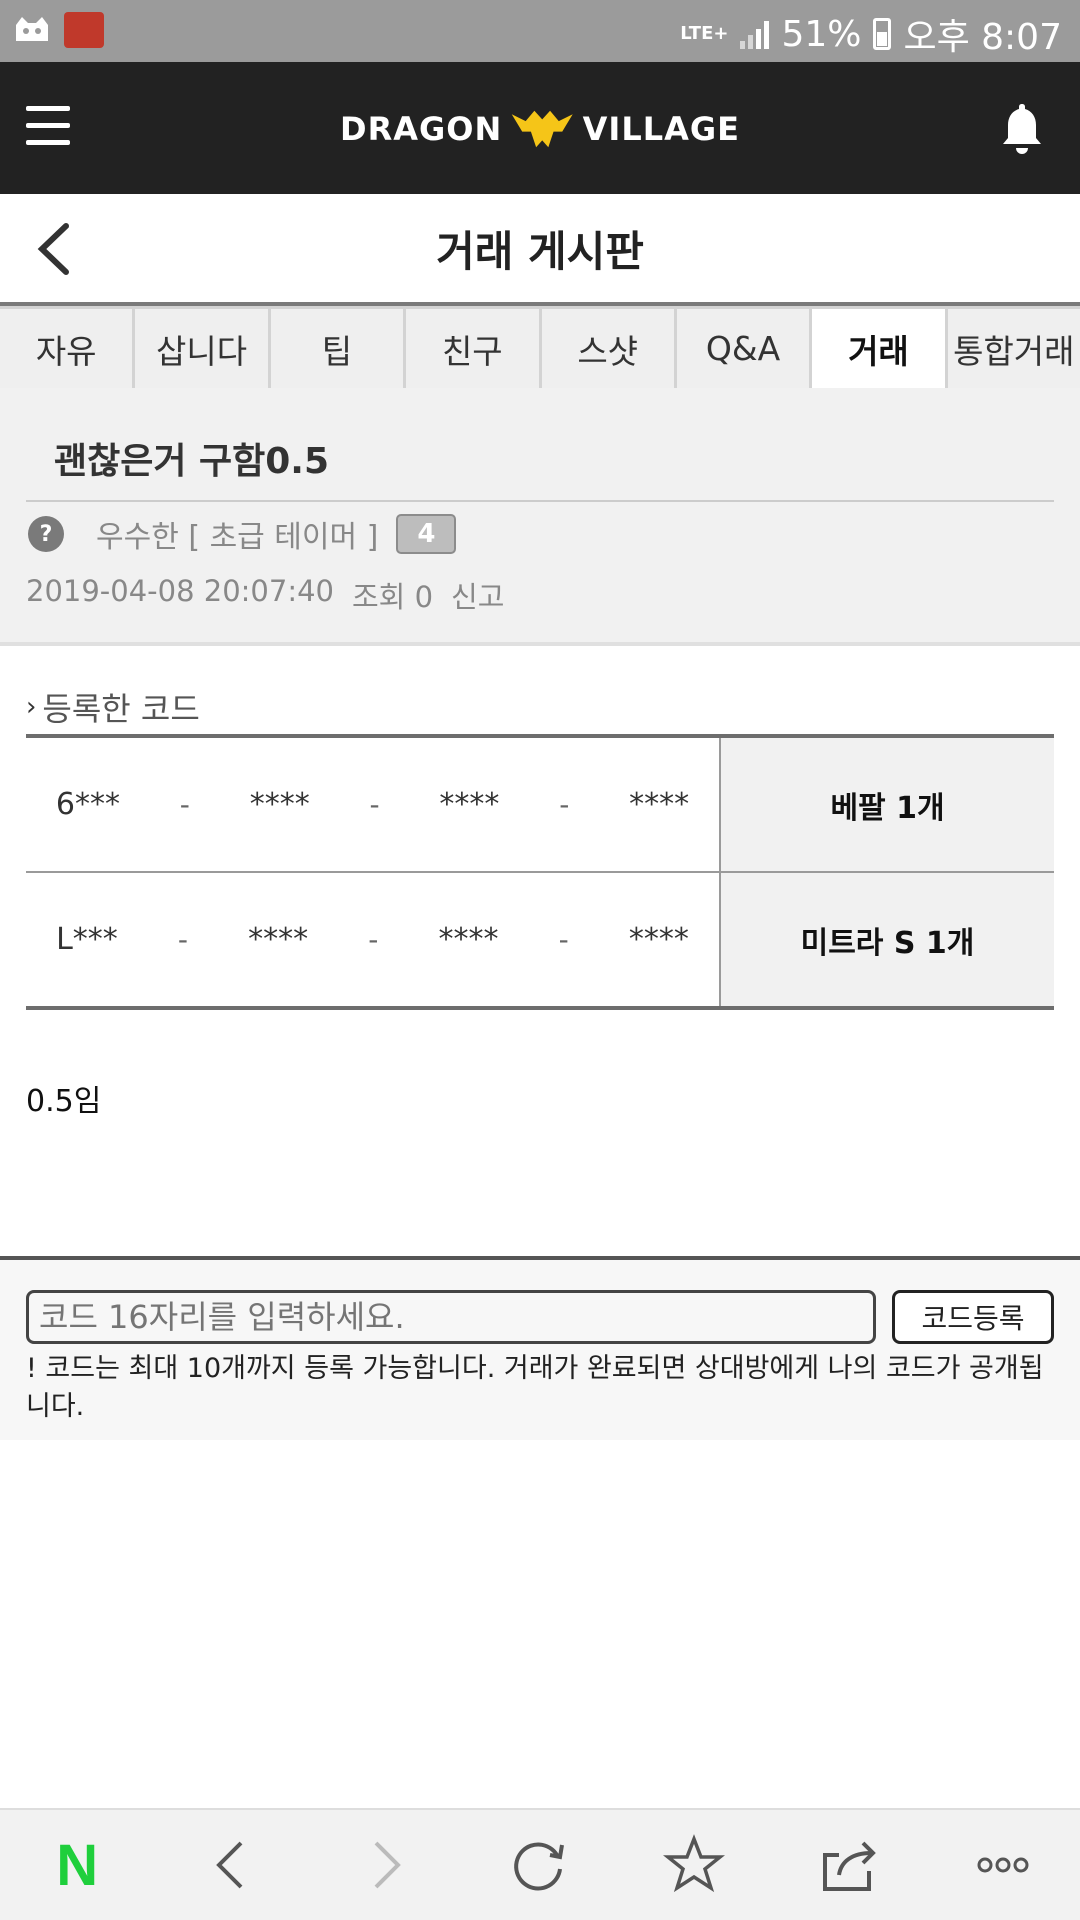 The image size is (1080, 1920). I want to click on code-value: L*** - **** - **** - ****, so click(373, 939).